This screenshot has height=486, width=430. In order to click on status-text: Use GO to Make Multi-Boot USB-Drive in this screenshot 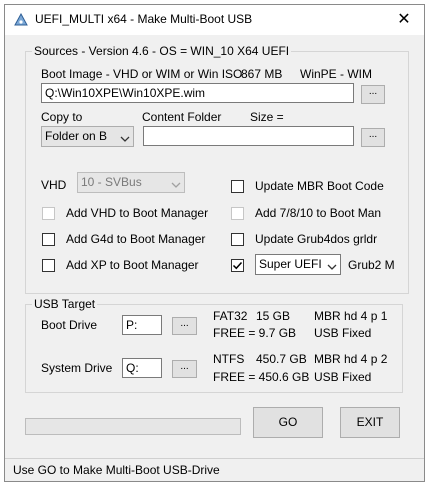, I will do `click(116, 470)`.